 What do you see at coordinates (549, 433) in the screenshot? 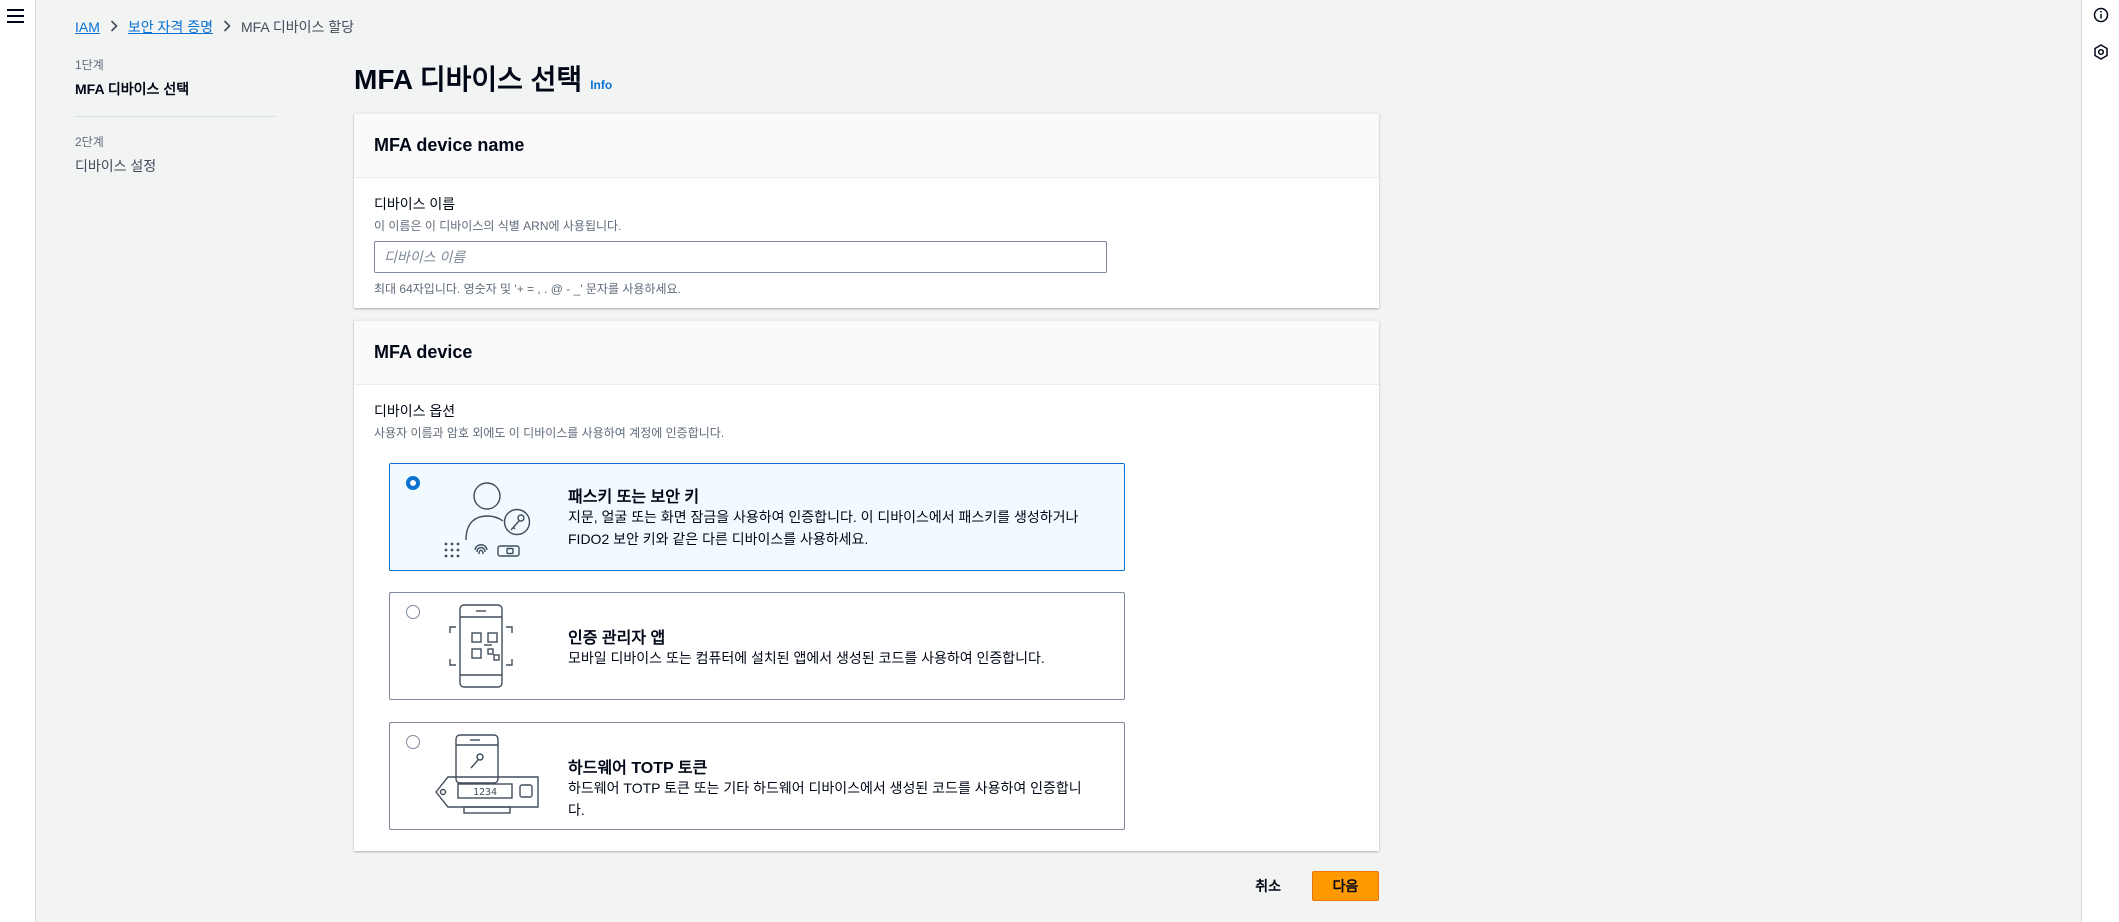
I see `device-options-description: 사용자 이름과 암호 외에도 이 디바이스를 사용하여 계정에 인증합니다.` at bounding box center [549, 433].